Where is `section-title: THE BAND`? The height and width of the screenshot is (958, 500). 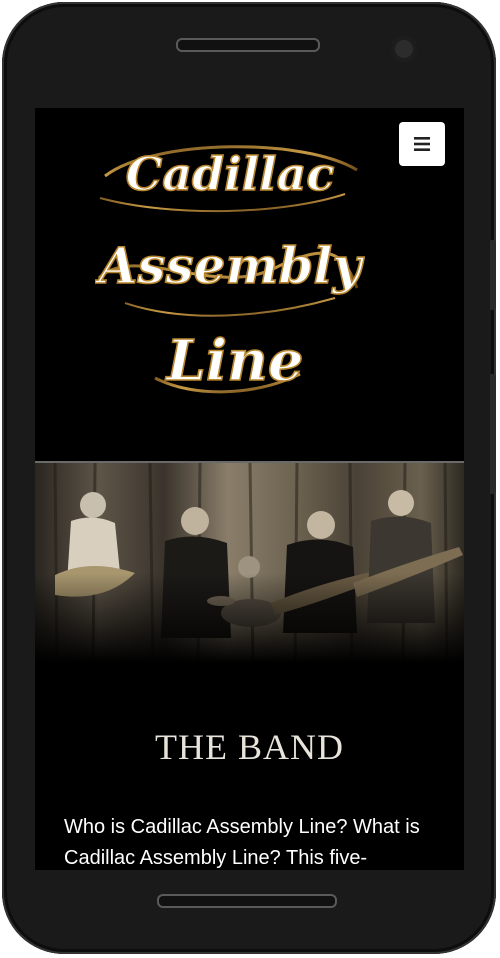 section-title: THE BAND is located at coordinates (249, 747).